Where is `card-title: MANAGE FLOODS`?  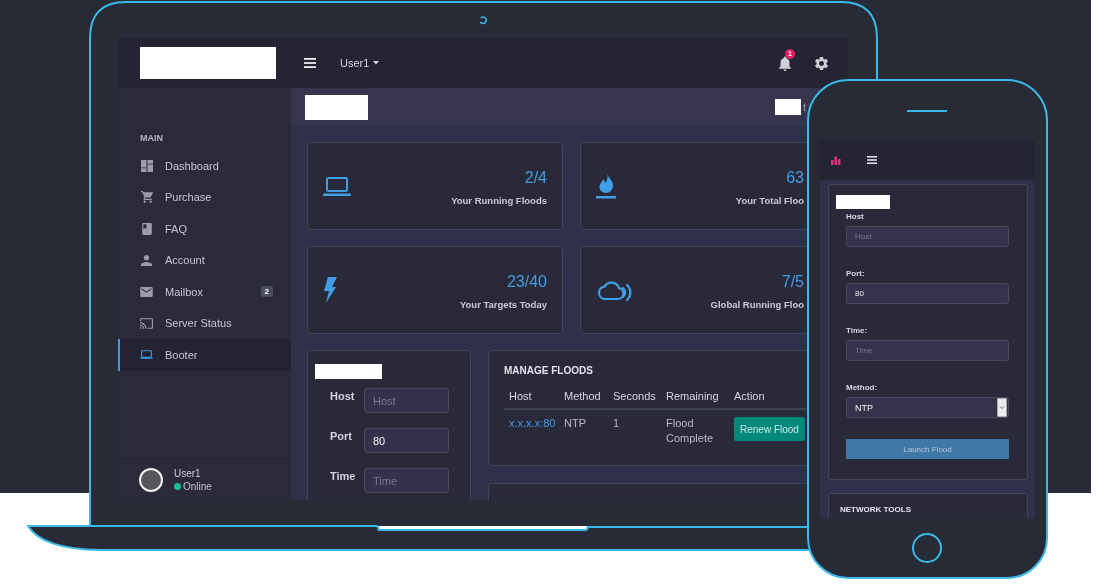 card-title: MANAGE FLOODS is located at coordinates (549, 371).